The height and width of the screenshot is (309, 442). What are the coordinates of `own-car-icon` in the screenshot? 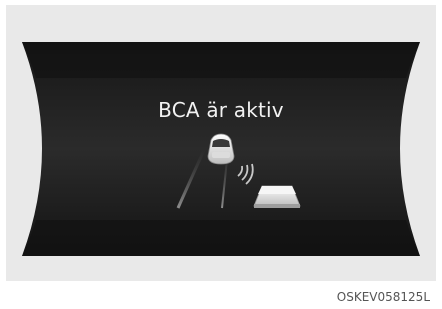 It's located at (221, 149).